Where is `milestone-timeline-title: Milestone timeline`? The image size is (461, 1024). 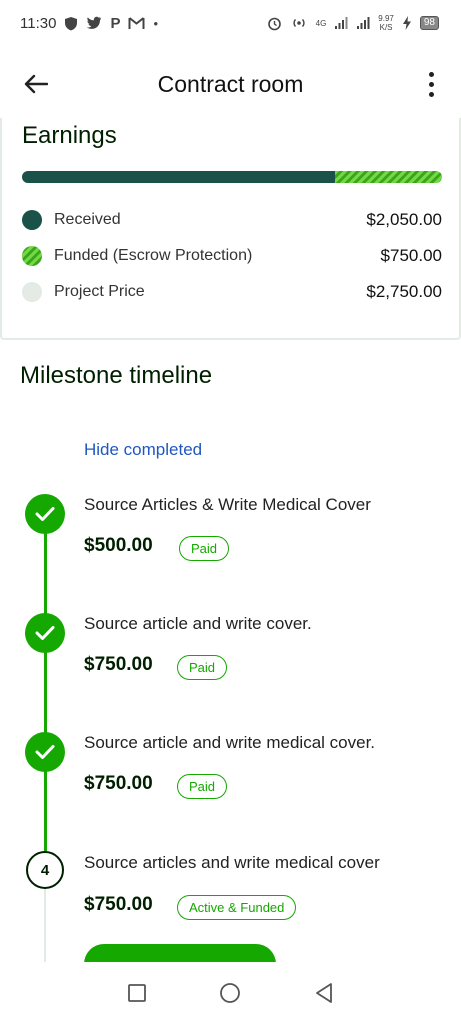
milestone-timeline-title: Milestone timeline is located at coordinates (116, 375).